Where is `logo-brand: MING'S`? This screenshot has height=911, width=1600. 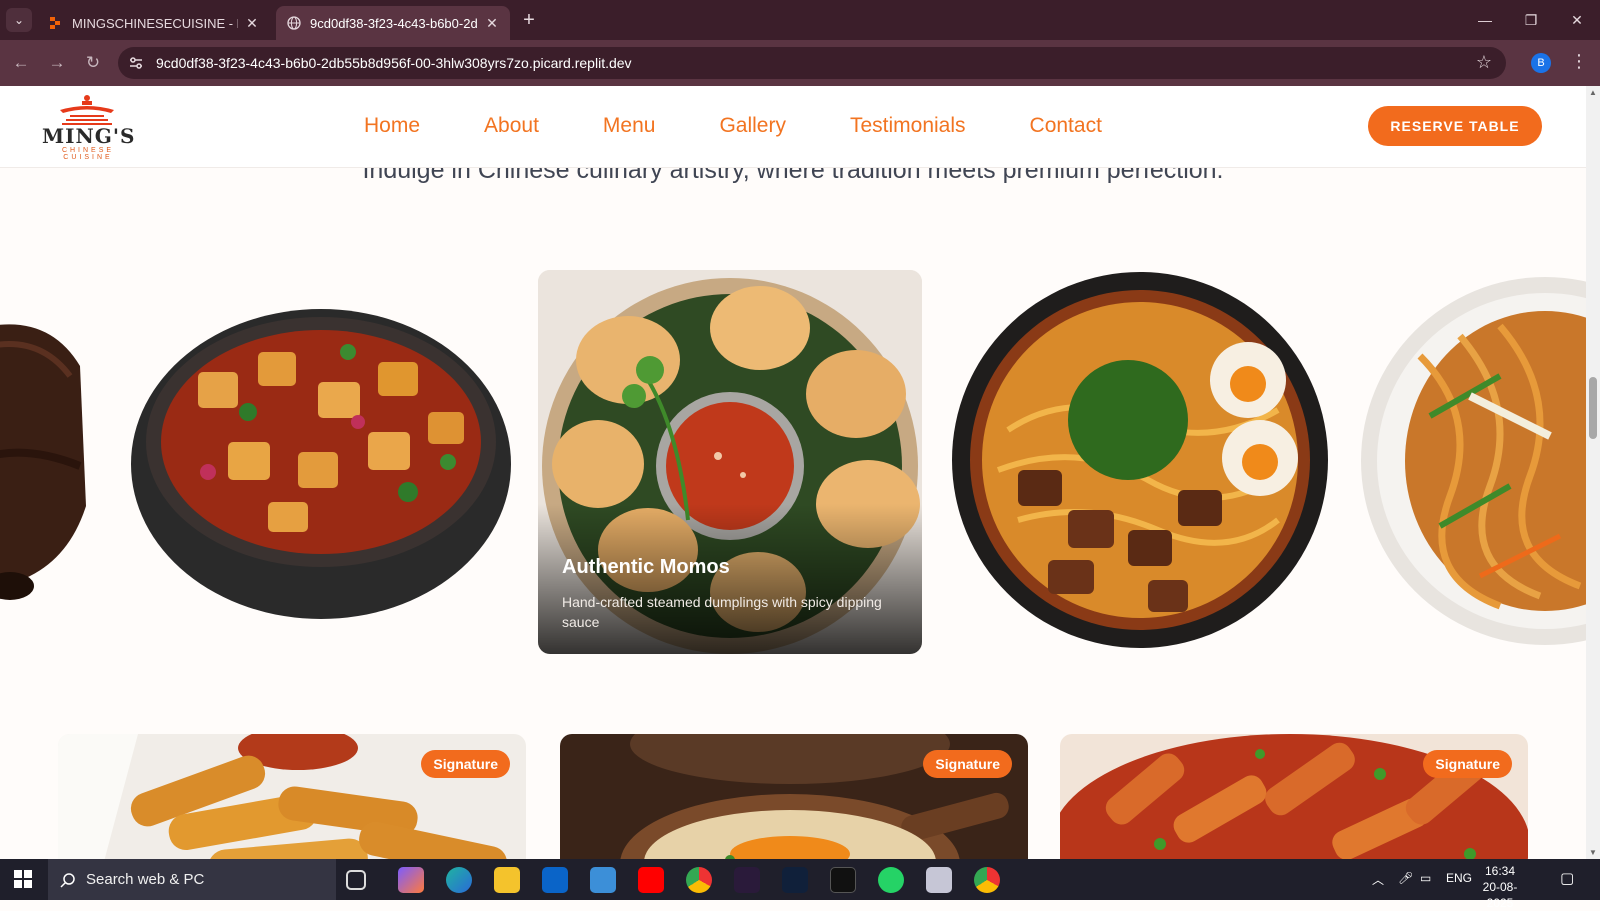
logo-brand: MING'S is located at coordinates (89, 136).